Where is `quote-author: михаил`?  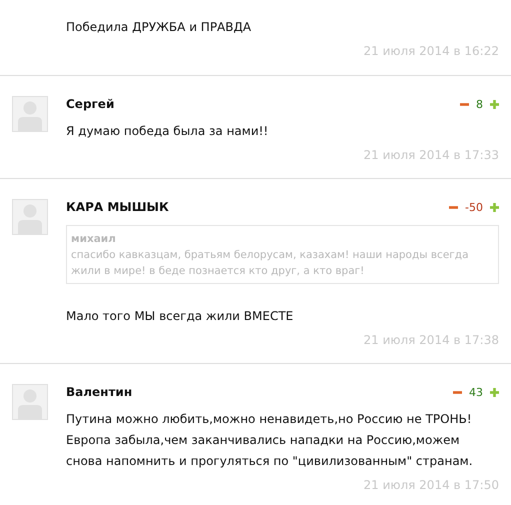
quote-author: михаил is located at coordinates (94, 239).